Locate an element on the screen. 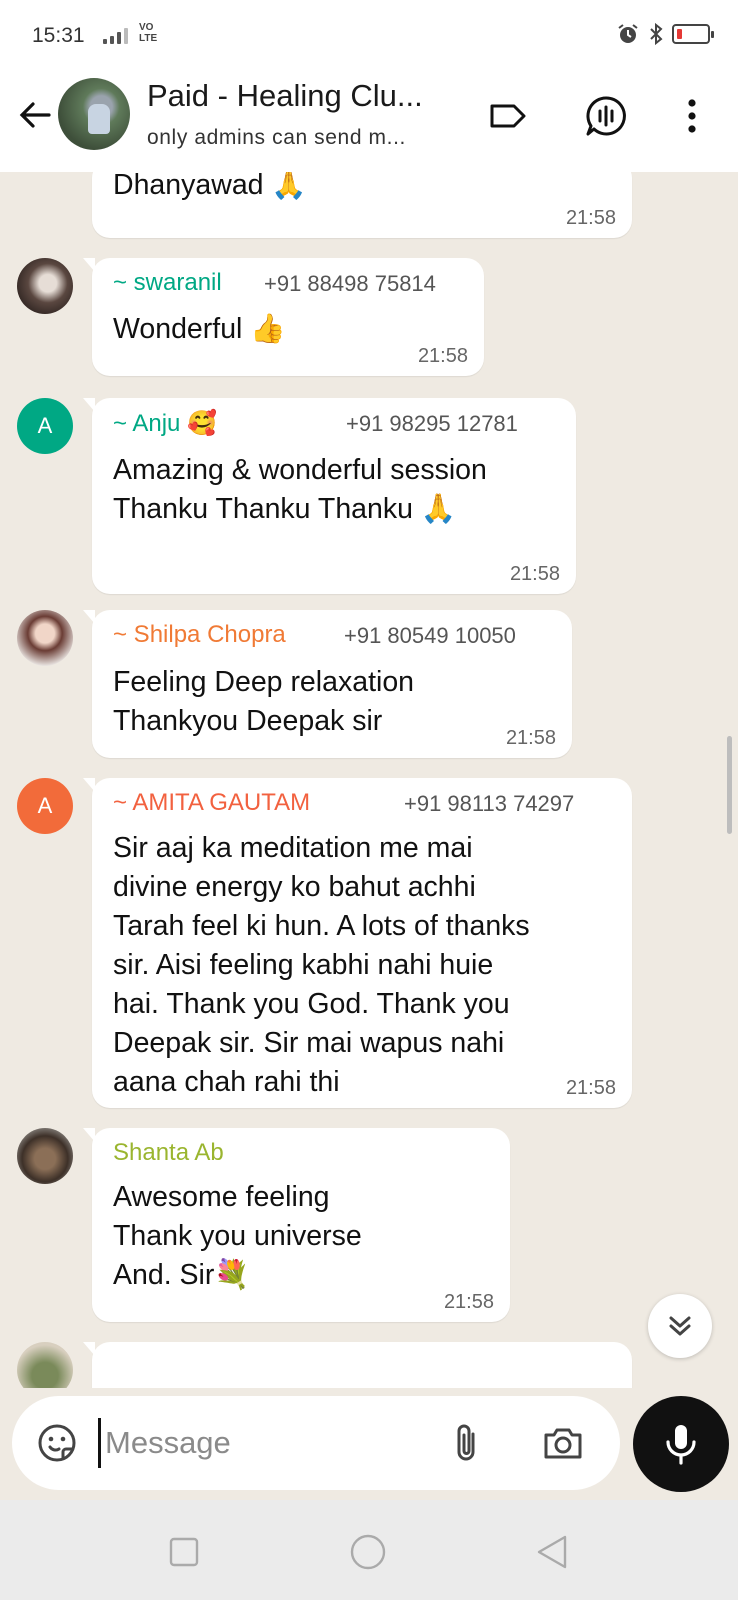 Image resolution: width=738 pixels, height=1600 pixels. mic-icon is located at coordinates (681, 1445).